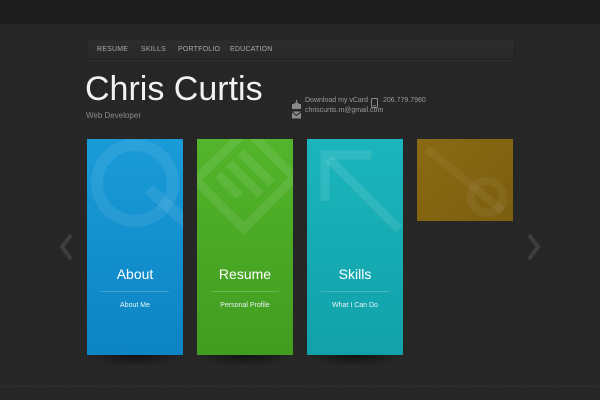 The width and height of the screenshot is (600, 400). What do you see at coordinates (135, 305) in the screenshot?
I see `tile-about-subtitle: About Me` at bounding box center [135, 305].